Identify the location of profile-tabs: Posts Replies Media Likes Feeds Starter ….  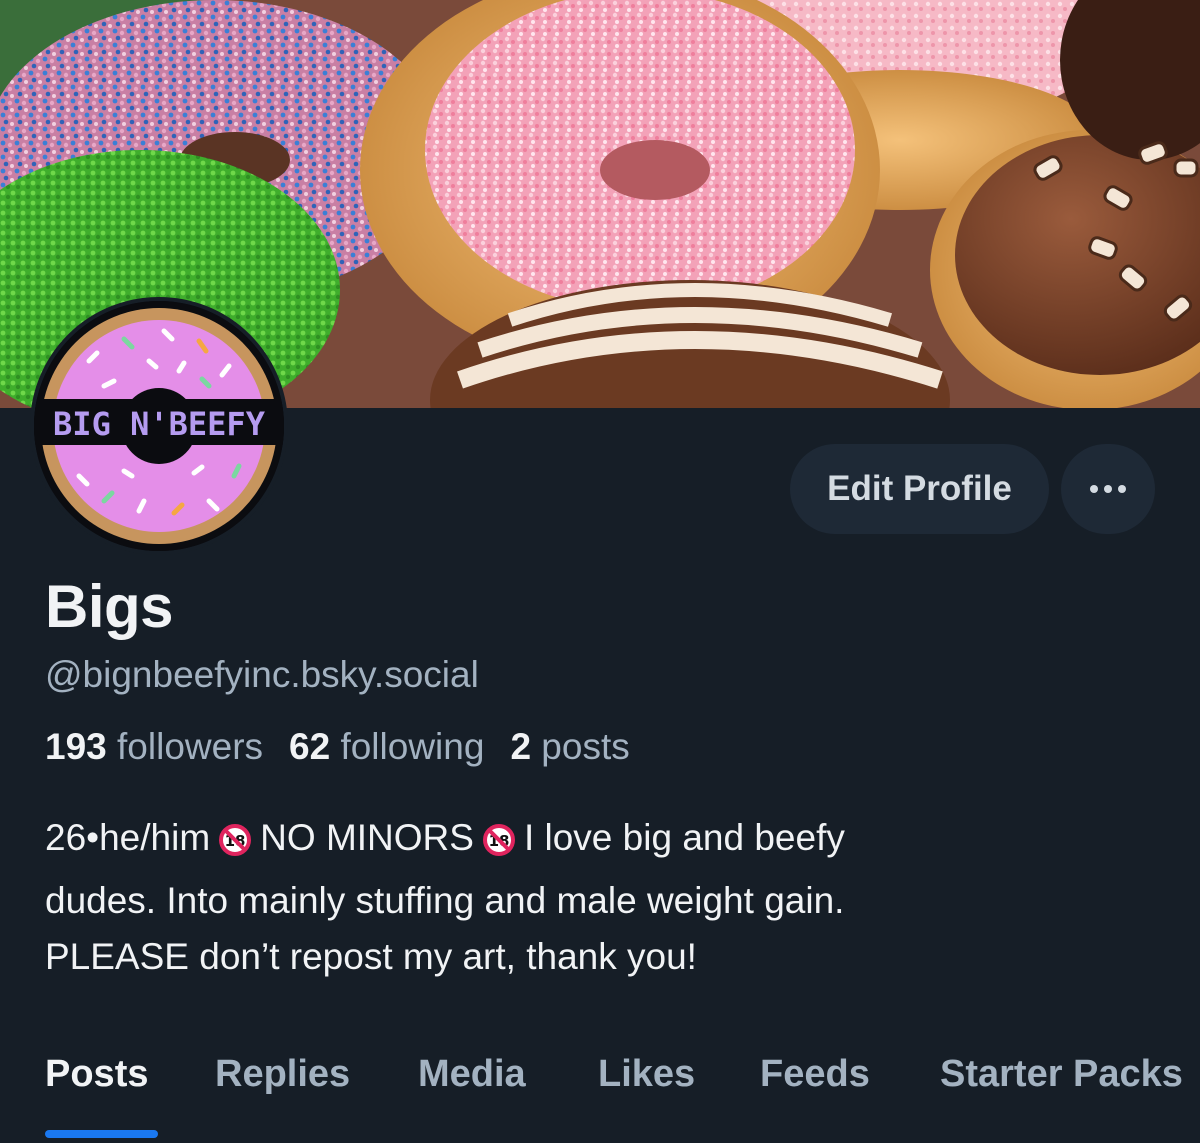
(600, 1095).